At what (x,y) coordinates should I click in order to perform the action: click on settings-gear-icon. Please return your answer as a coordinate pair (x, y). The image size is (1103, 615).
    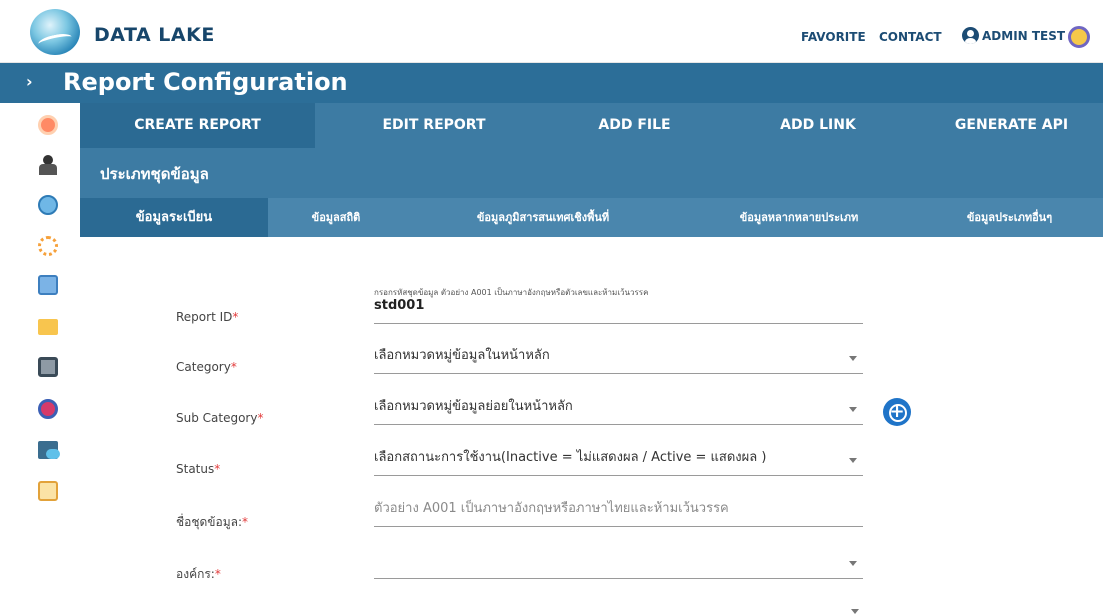
    Looking at the image, I should click on (1079, 37).